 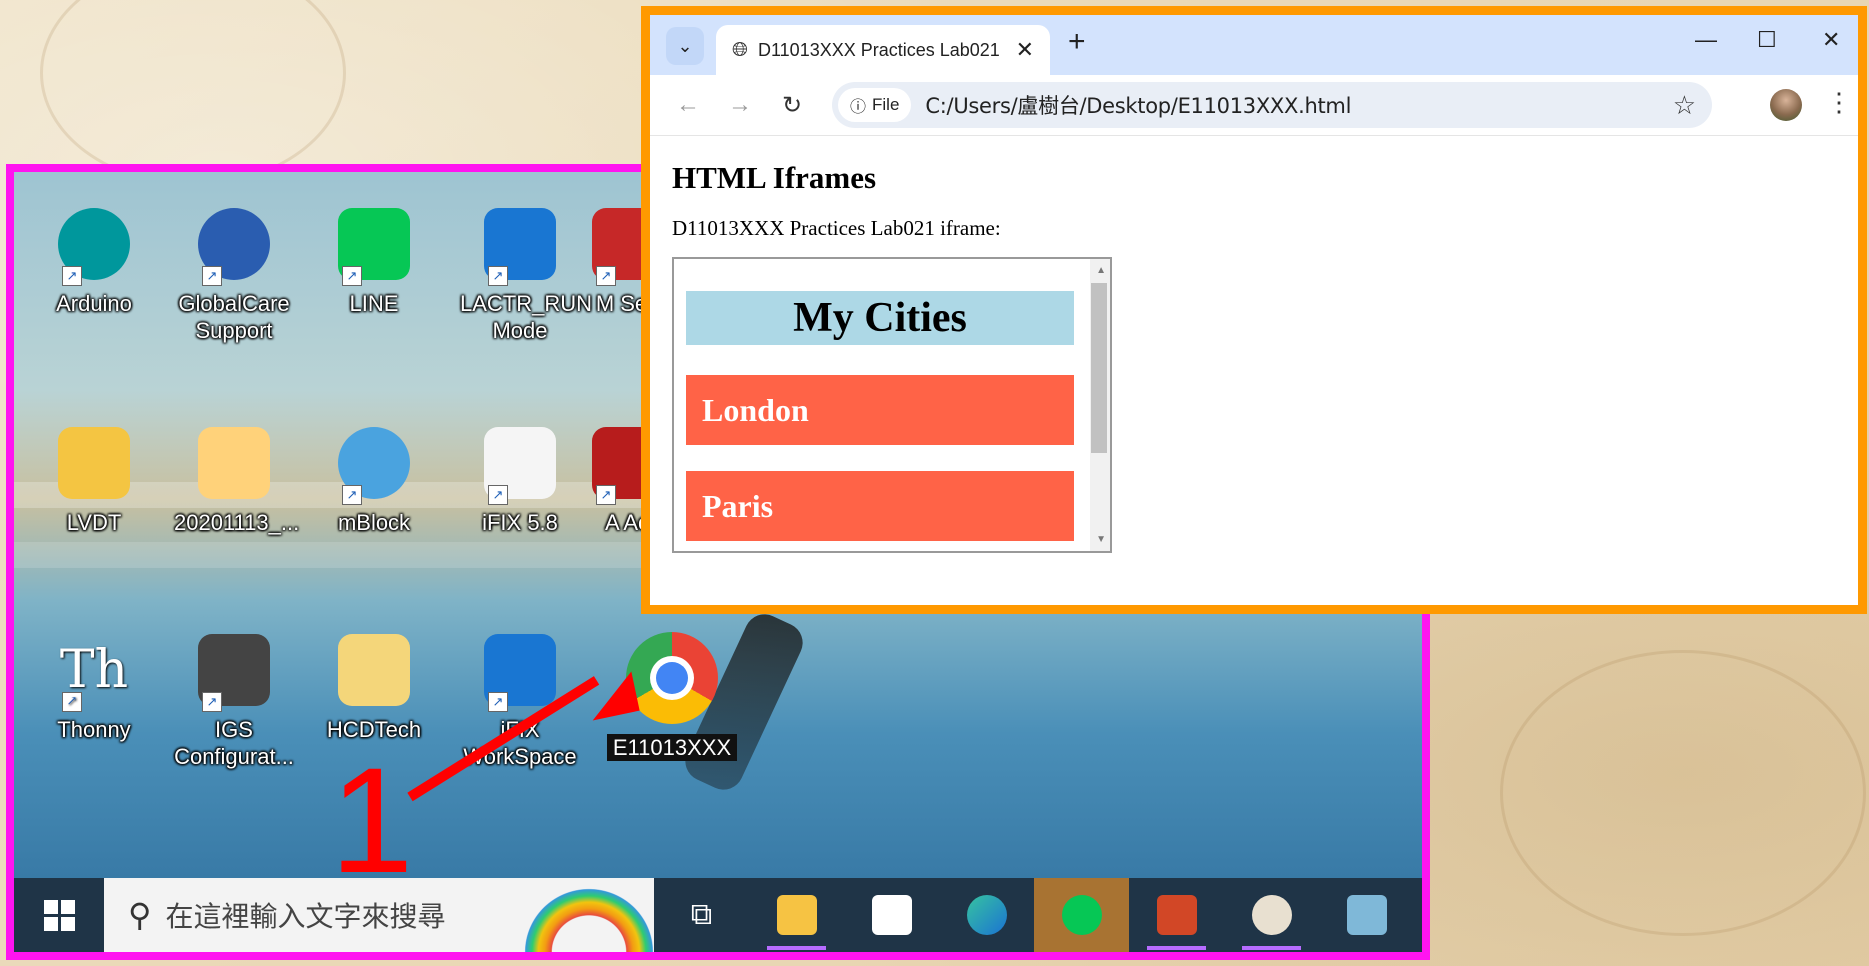 I want to click on maximize-icon: ☐, so click(x=1767, y=40).